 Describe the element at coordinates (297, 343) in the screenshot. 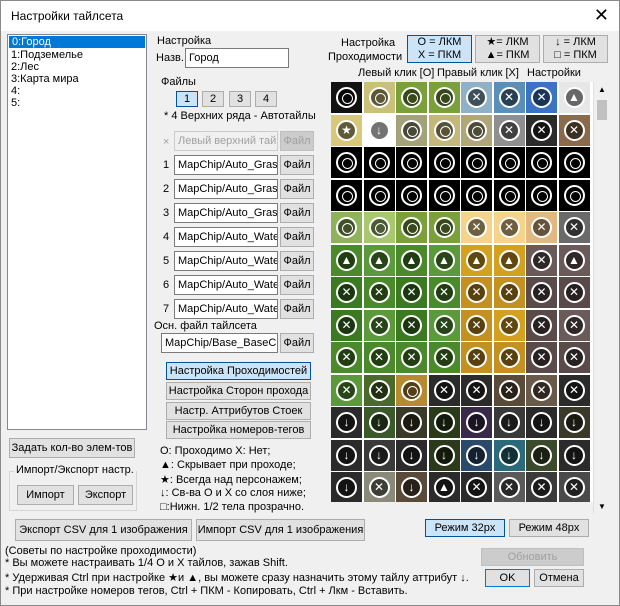

I see `base-file-button: Файл` at that location.